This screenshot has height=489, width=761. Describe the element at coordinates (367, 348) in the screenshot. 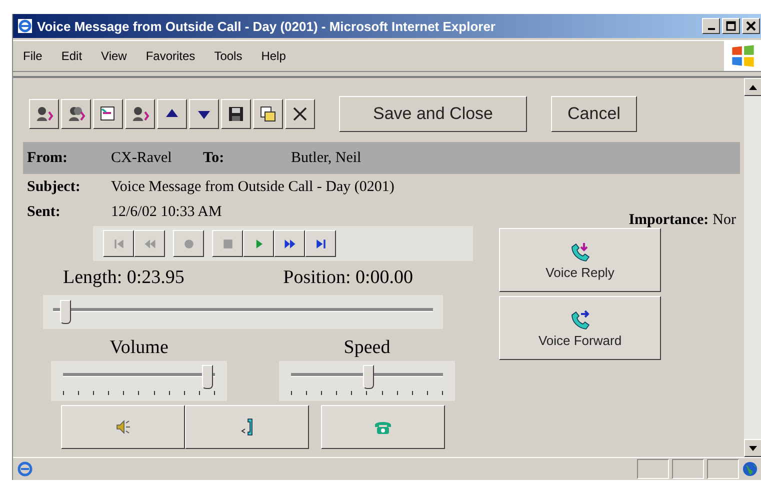

I see `speed-label: Speed` at that location.